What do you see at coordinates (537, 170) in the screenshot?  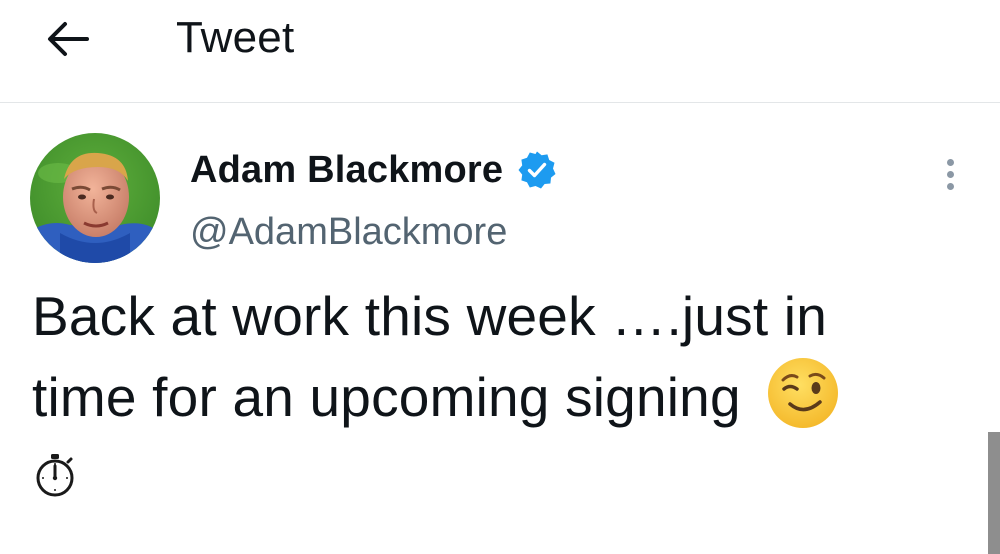 I see `verified-badge-icon` at bounding box center [537, 170].